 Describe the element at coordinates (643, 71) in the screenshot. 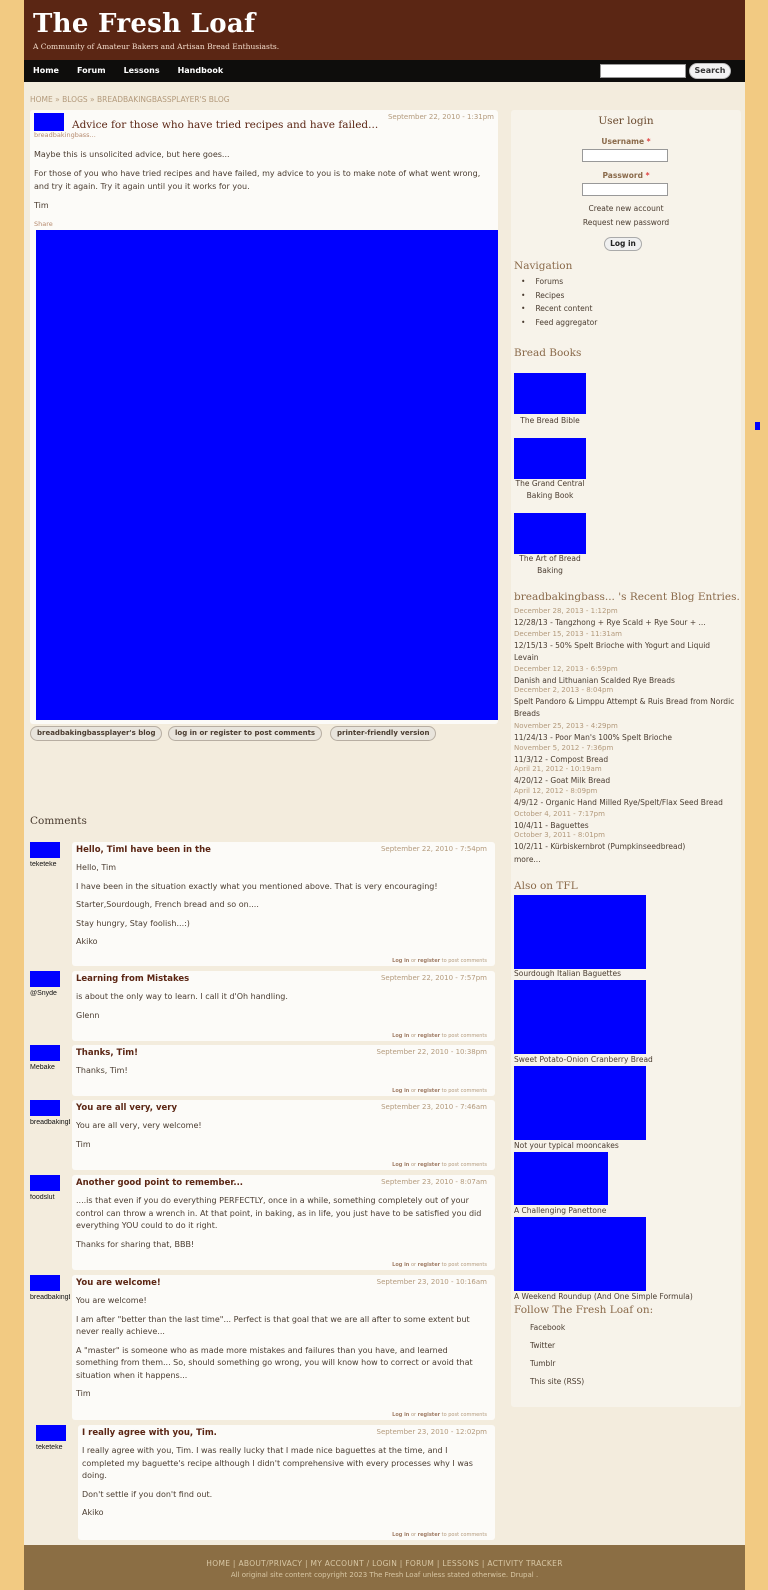

I see `search-input` at that location.